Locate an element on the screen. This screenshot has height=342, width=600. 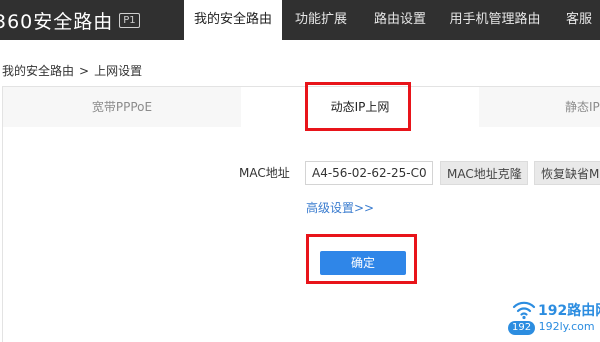
advanced-settings-link: 高级设置>> is located at coordinates (340, 207).